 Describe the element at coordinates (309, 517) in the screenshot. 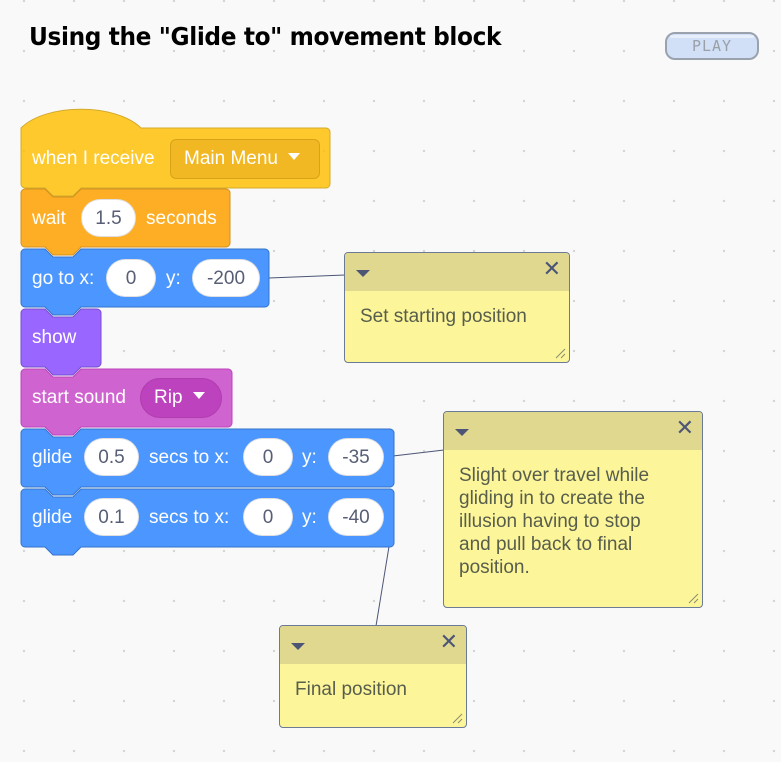

I see `glide2-y-label: y:` at that location.